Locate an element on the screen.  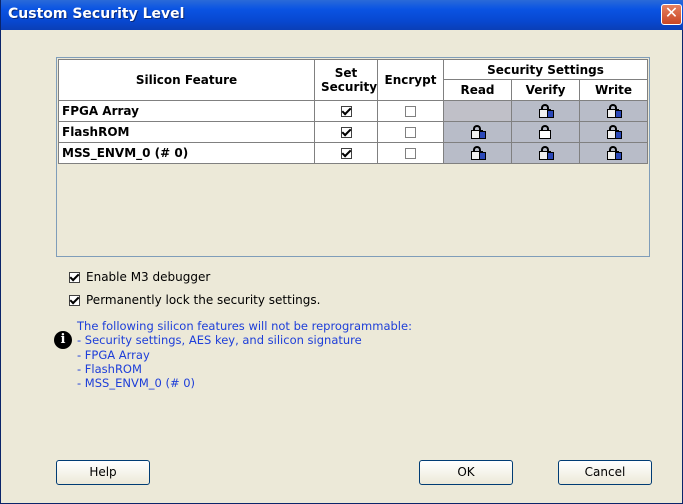
cancel-button: Cancel is located at coordinates (605, 472).